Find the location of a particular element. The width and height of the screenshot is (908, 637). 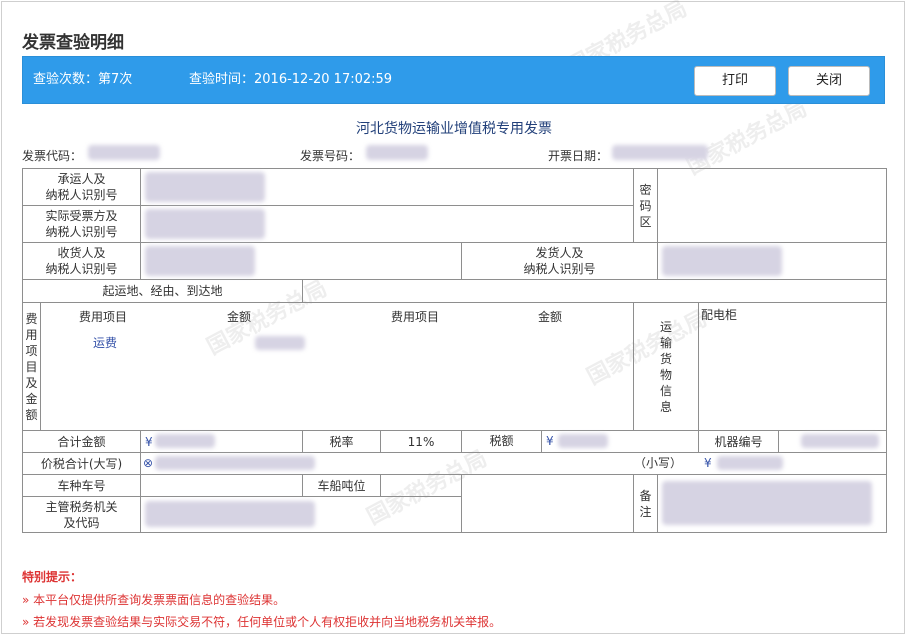

fee-section-label: 费 用 项 目 及 金 额 is located at coordinates (31, 366).